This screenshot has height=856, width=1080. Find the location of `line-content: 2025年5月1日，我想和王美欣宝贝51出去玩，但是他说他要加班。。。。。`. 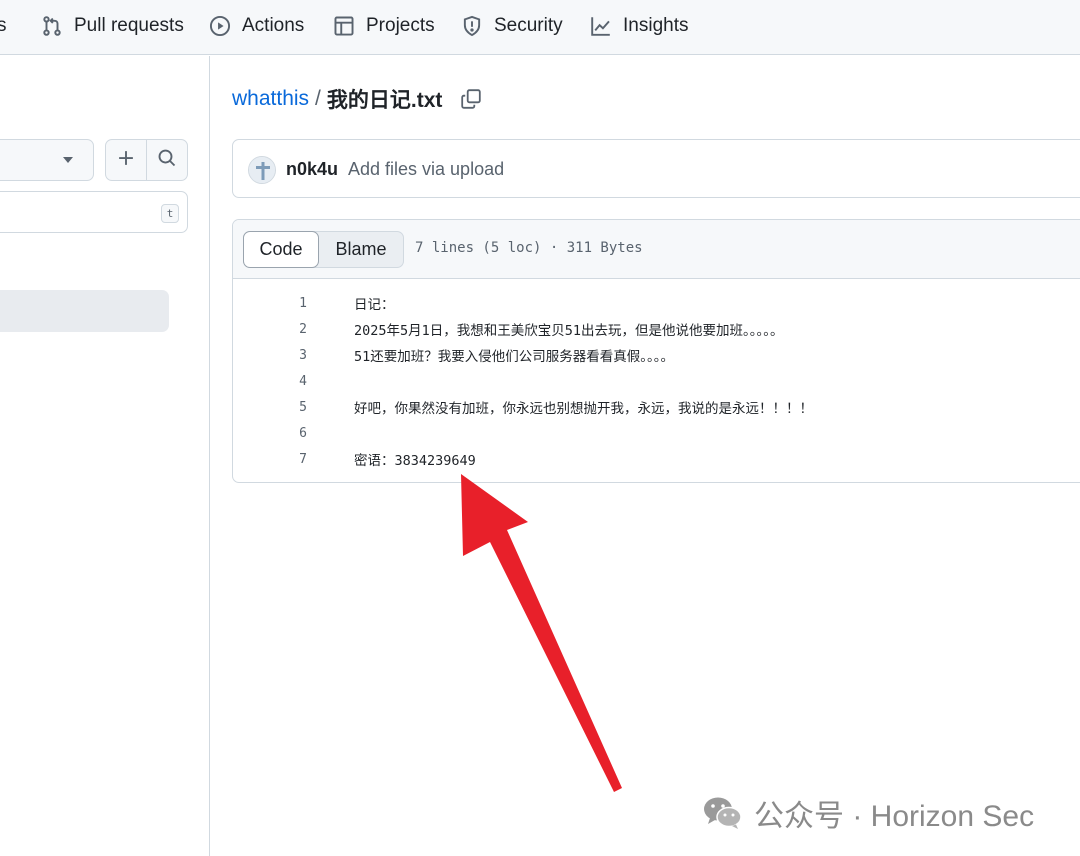

line-content: 2025年5月1日，我想和王美欣宝贝51出去玩，但是他说他要加班。。。。。 is located at coordinates (569, 331).